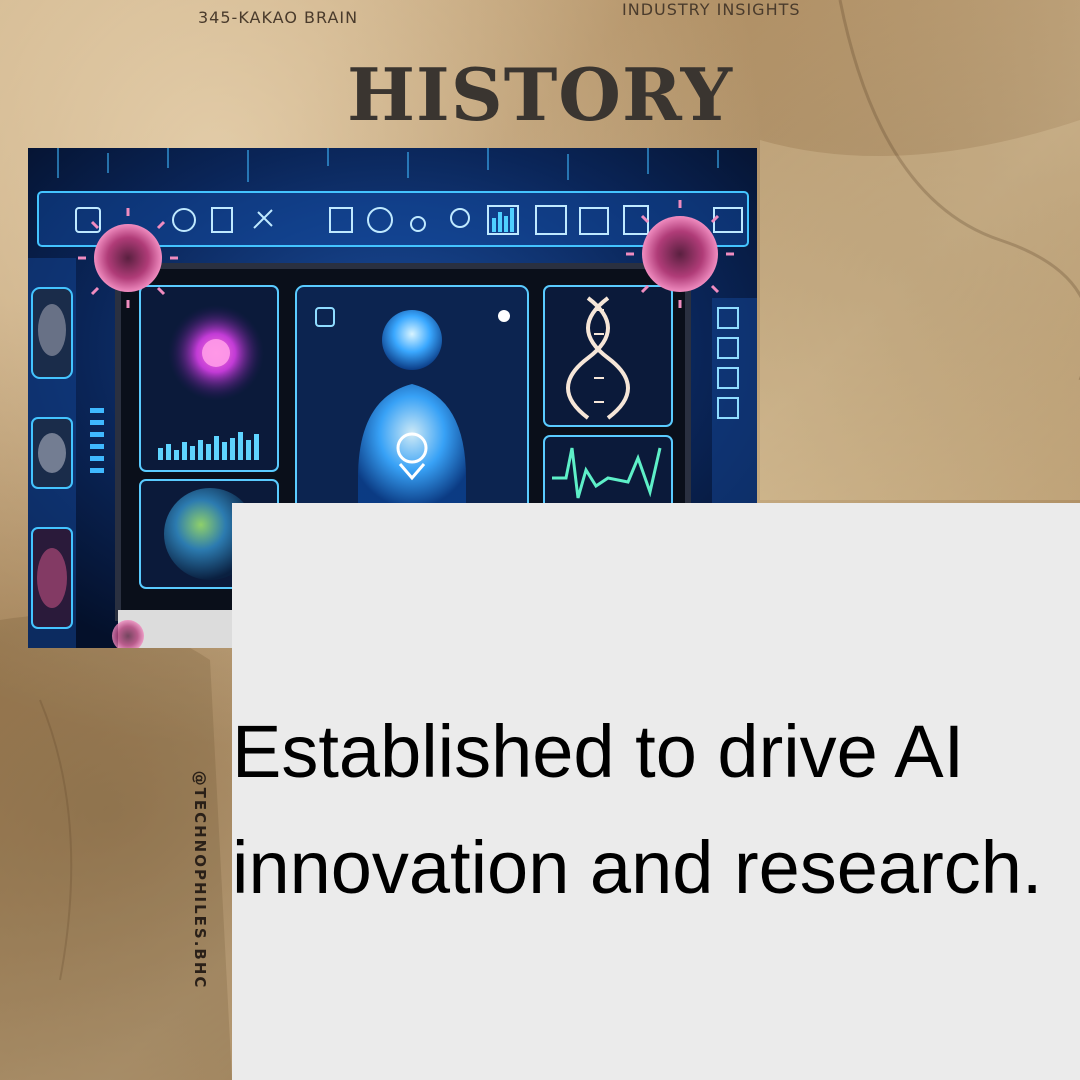 Image resolution: width=1080 pixels, height=1080 pixels. What do you see at coordinates (200, 880) in the screenshot?
I see `social-handle: @TECHNOPHILES.BHC` at bounding box center [200, 880].